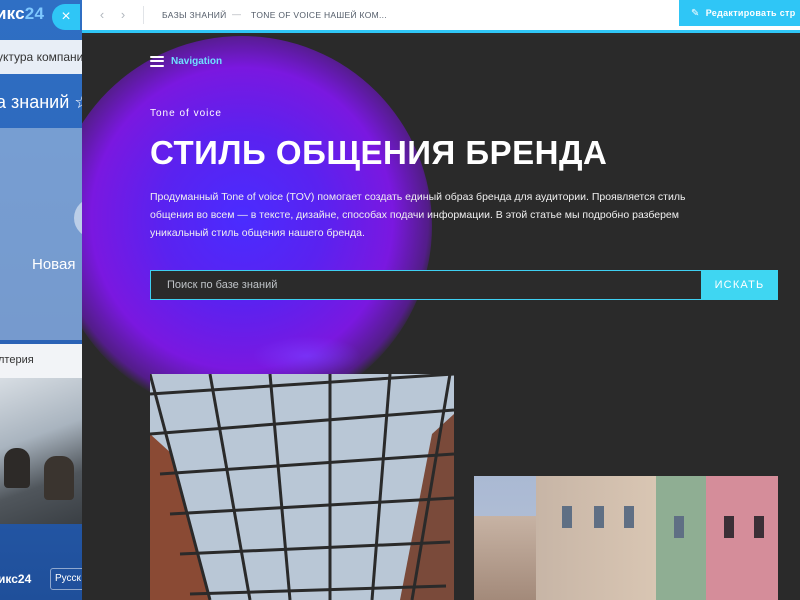 The height and width of the screenshot is (600, 800). What do you see at coordinates (739, 13) in the screenshot?
I see `edit-page-button: ✎ Редактировать стр` at bounding box center [739, 13].